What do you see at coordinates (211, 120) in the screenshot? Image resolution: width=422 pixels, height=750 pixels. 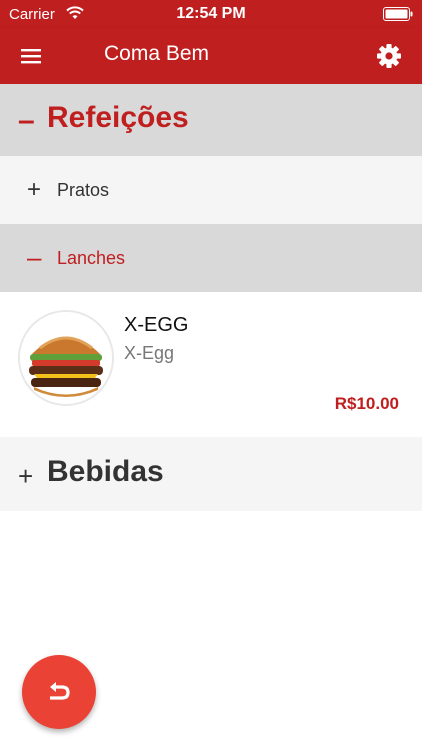 I see `category-refeicoes: – Refeições` at bounding box center [211, 120].